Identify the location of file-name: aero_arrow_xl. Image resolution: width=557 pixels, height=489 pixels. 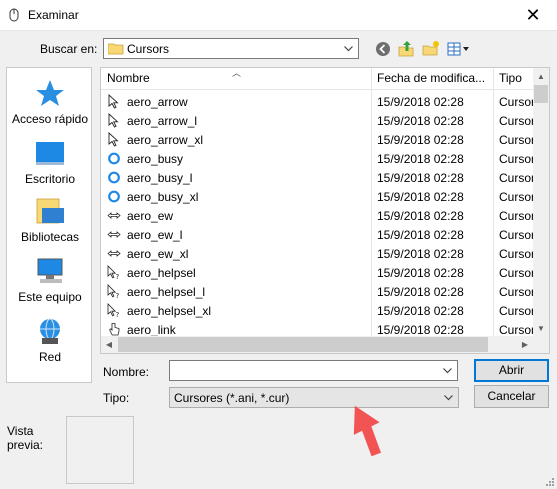
(165, 140).